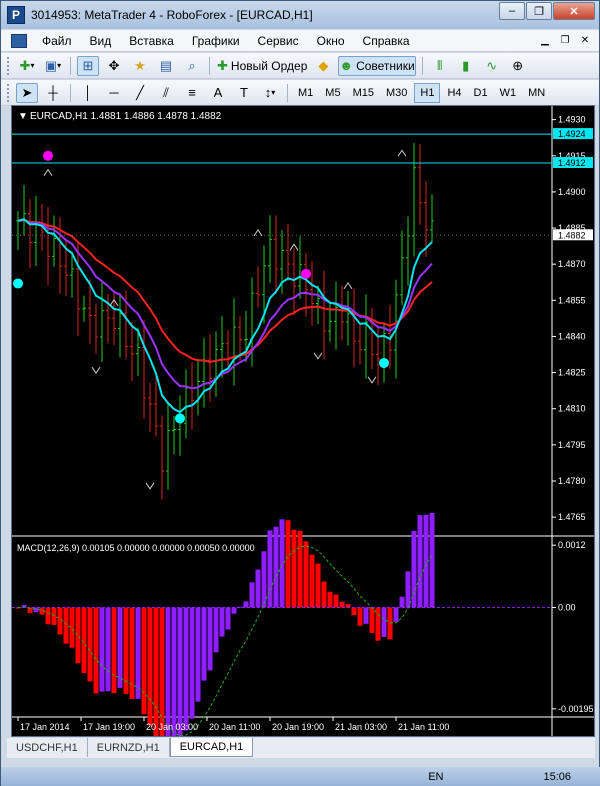 Image resolution: width=600 pixels, height=786 pixels. What do you see at coordinates (576, 709) in the screenshot?
I see `macd-tick-label: -0.00195` at bounding box center [576, 709].